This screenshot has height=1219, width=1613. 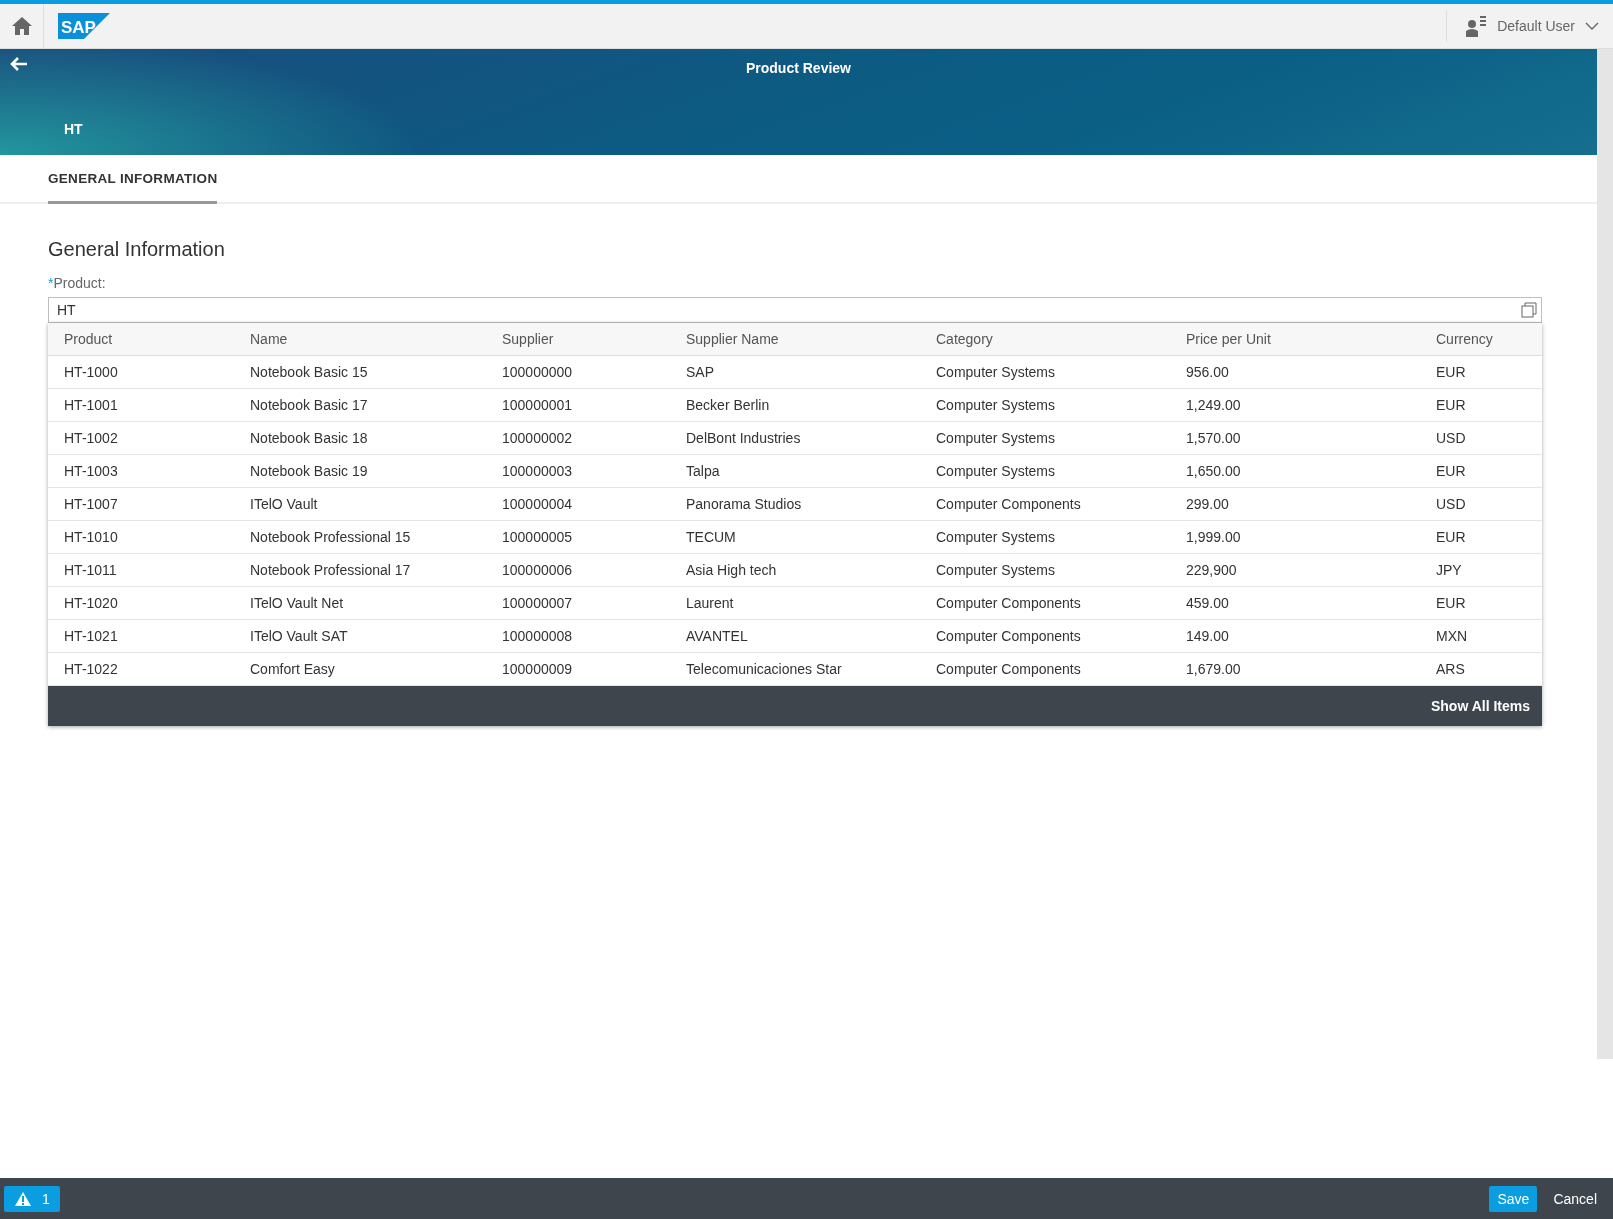 I want to click on table-cell: Laurent, so click(x=795, y=603).